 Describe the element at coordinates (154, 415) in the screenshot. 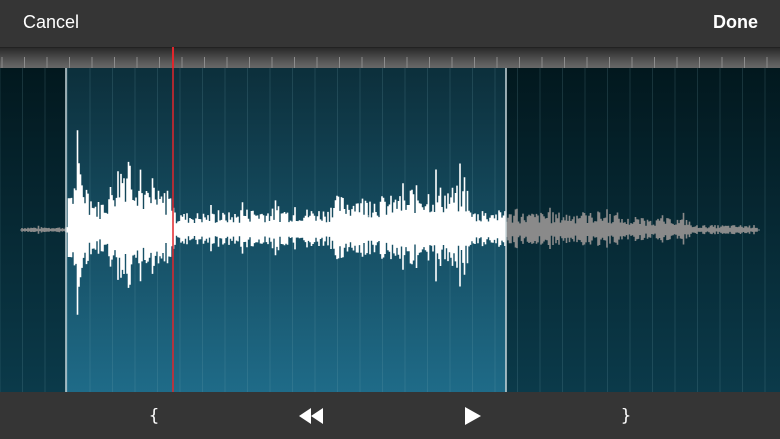

I see `trim-start-button: {` at that location.